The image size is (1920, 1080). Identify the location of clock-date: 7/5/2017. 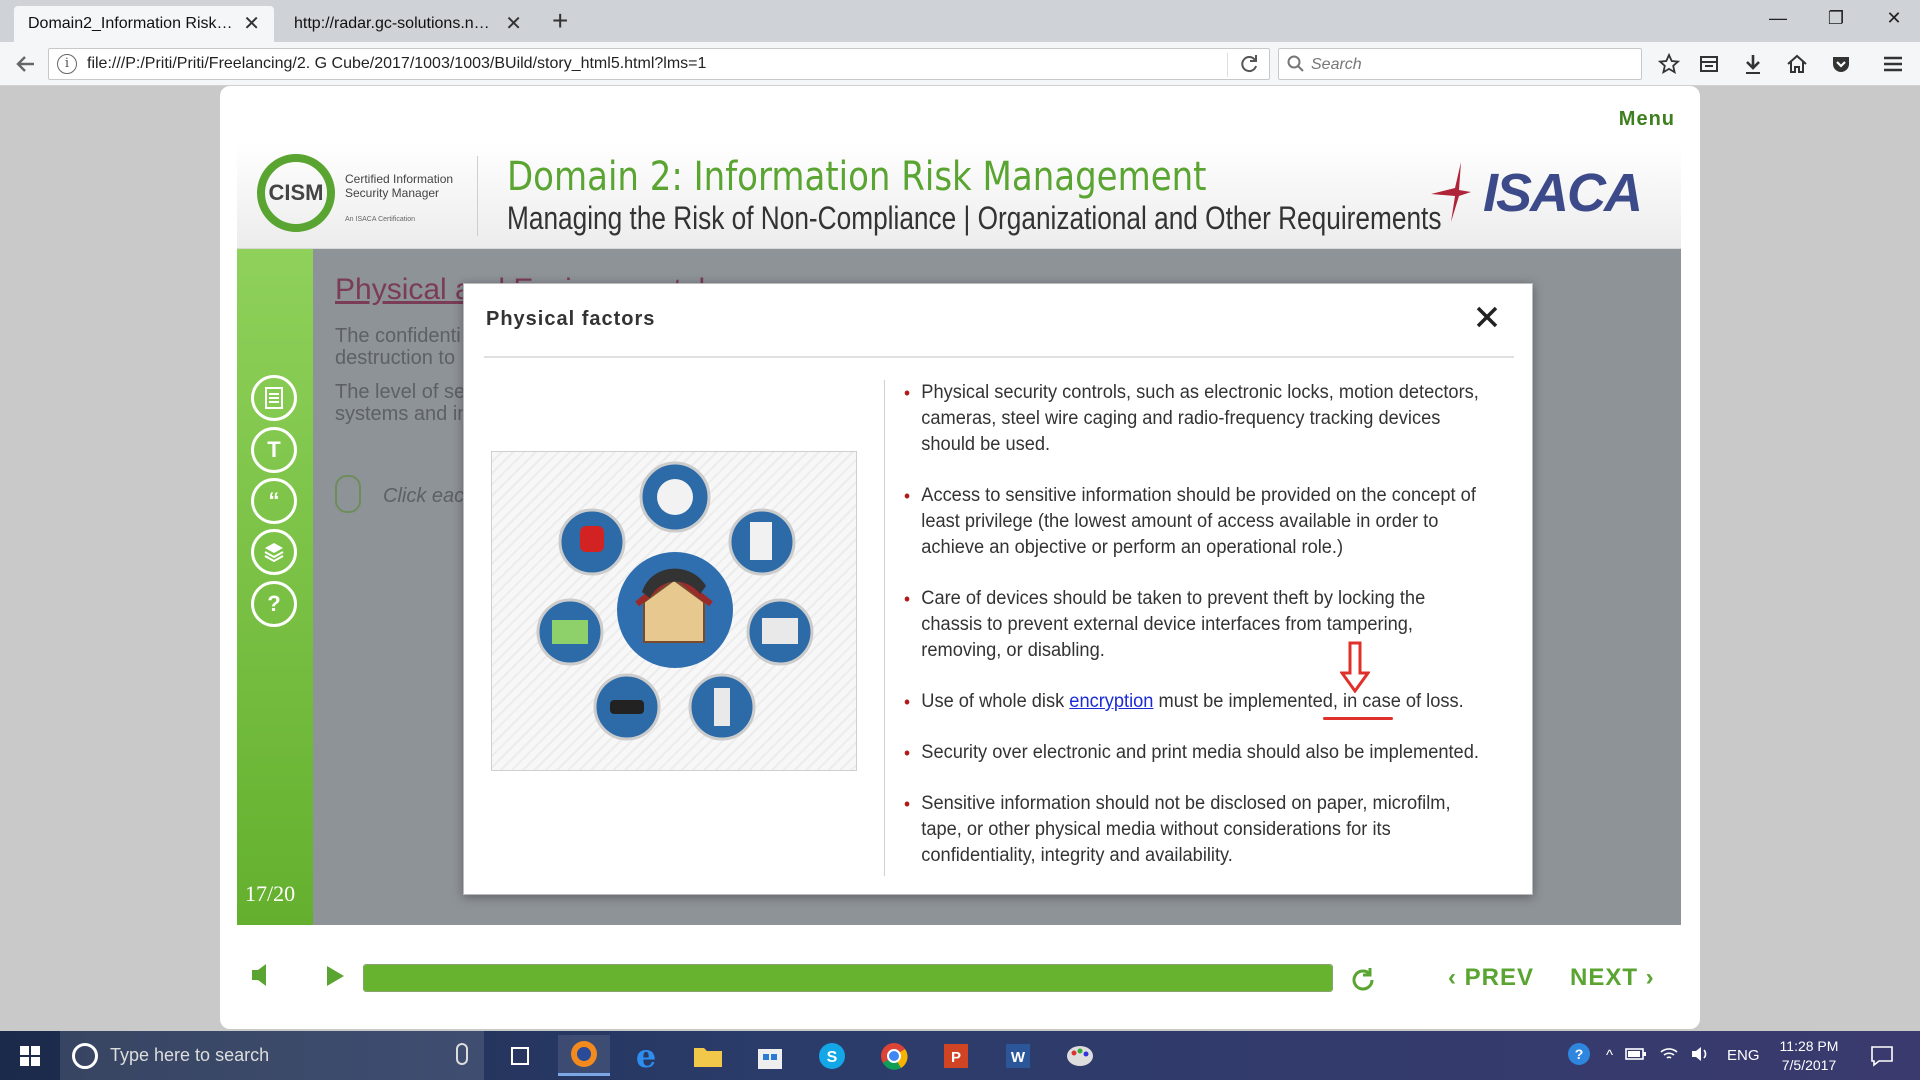
(1809, 1065).